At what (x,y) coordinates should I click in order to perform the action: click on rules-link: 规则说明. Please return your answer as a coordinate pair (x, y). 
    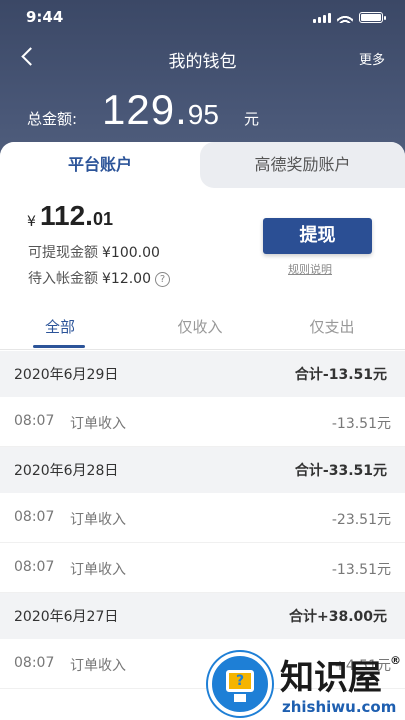
    Looking at the image, I should click on (310, 269).